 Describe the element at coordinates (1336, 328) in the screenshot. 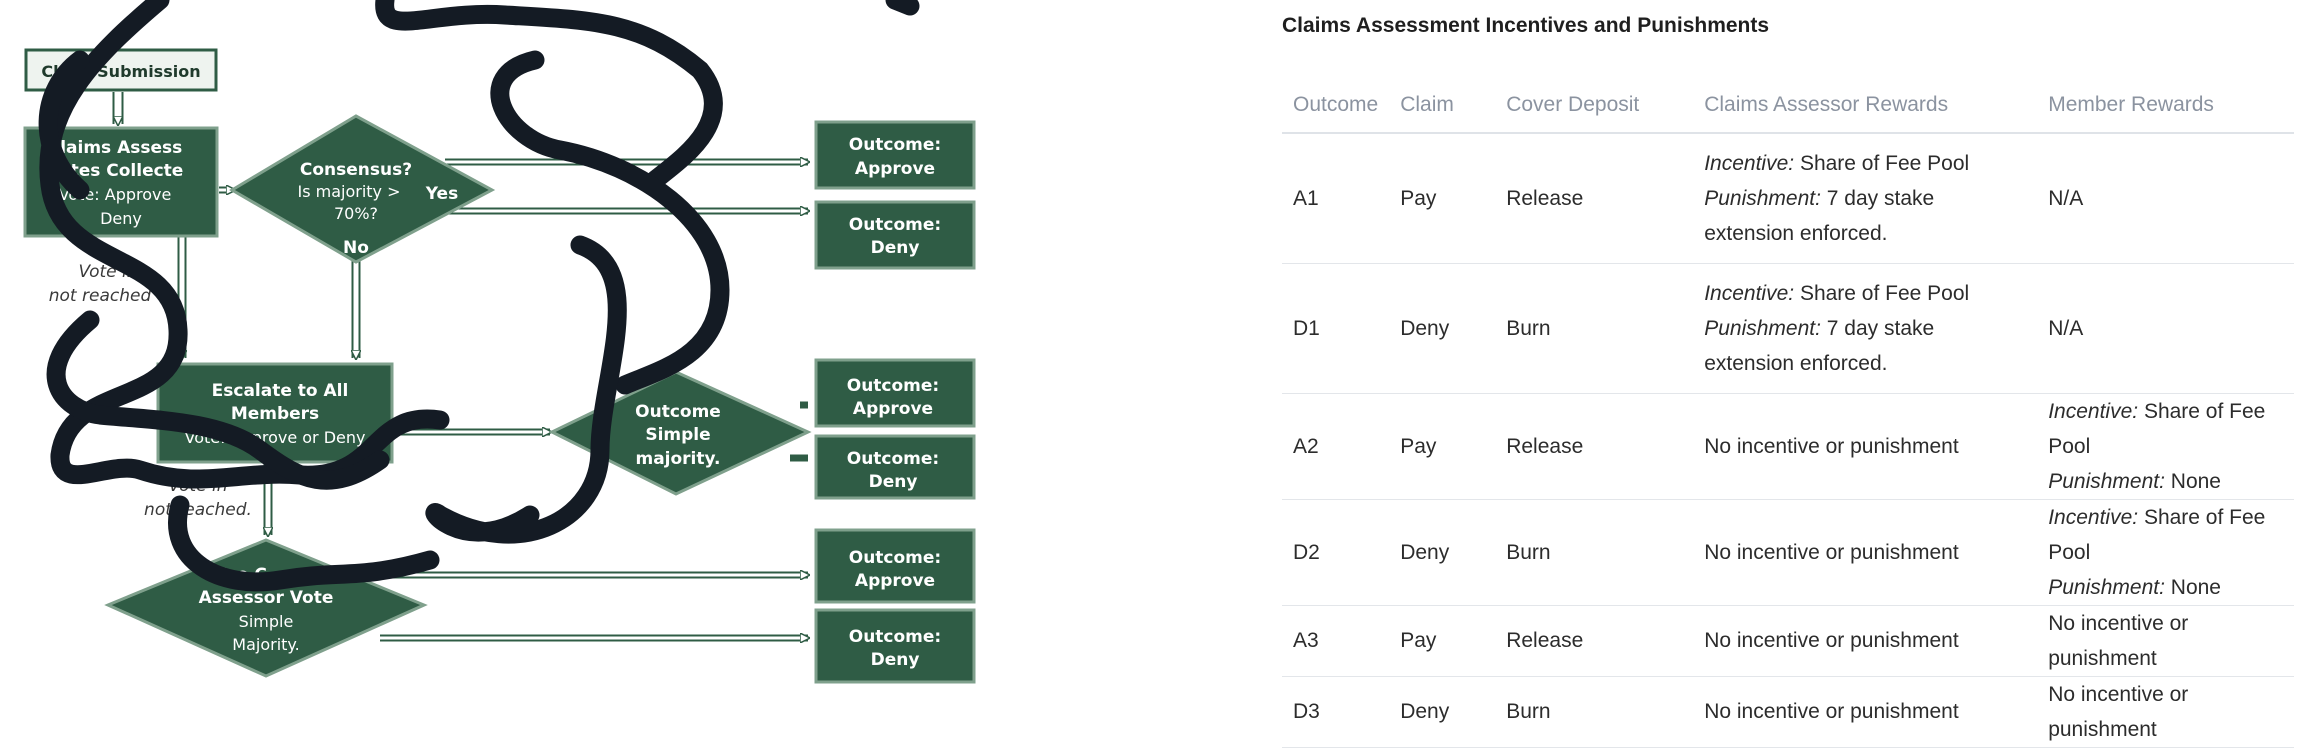

I see `cell-outcome: D1` at that location.